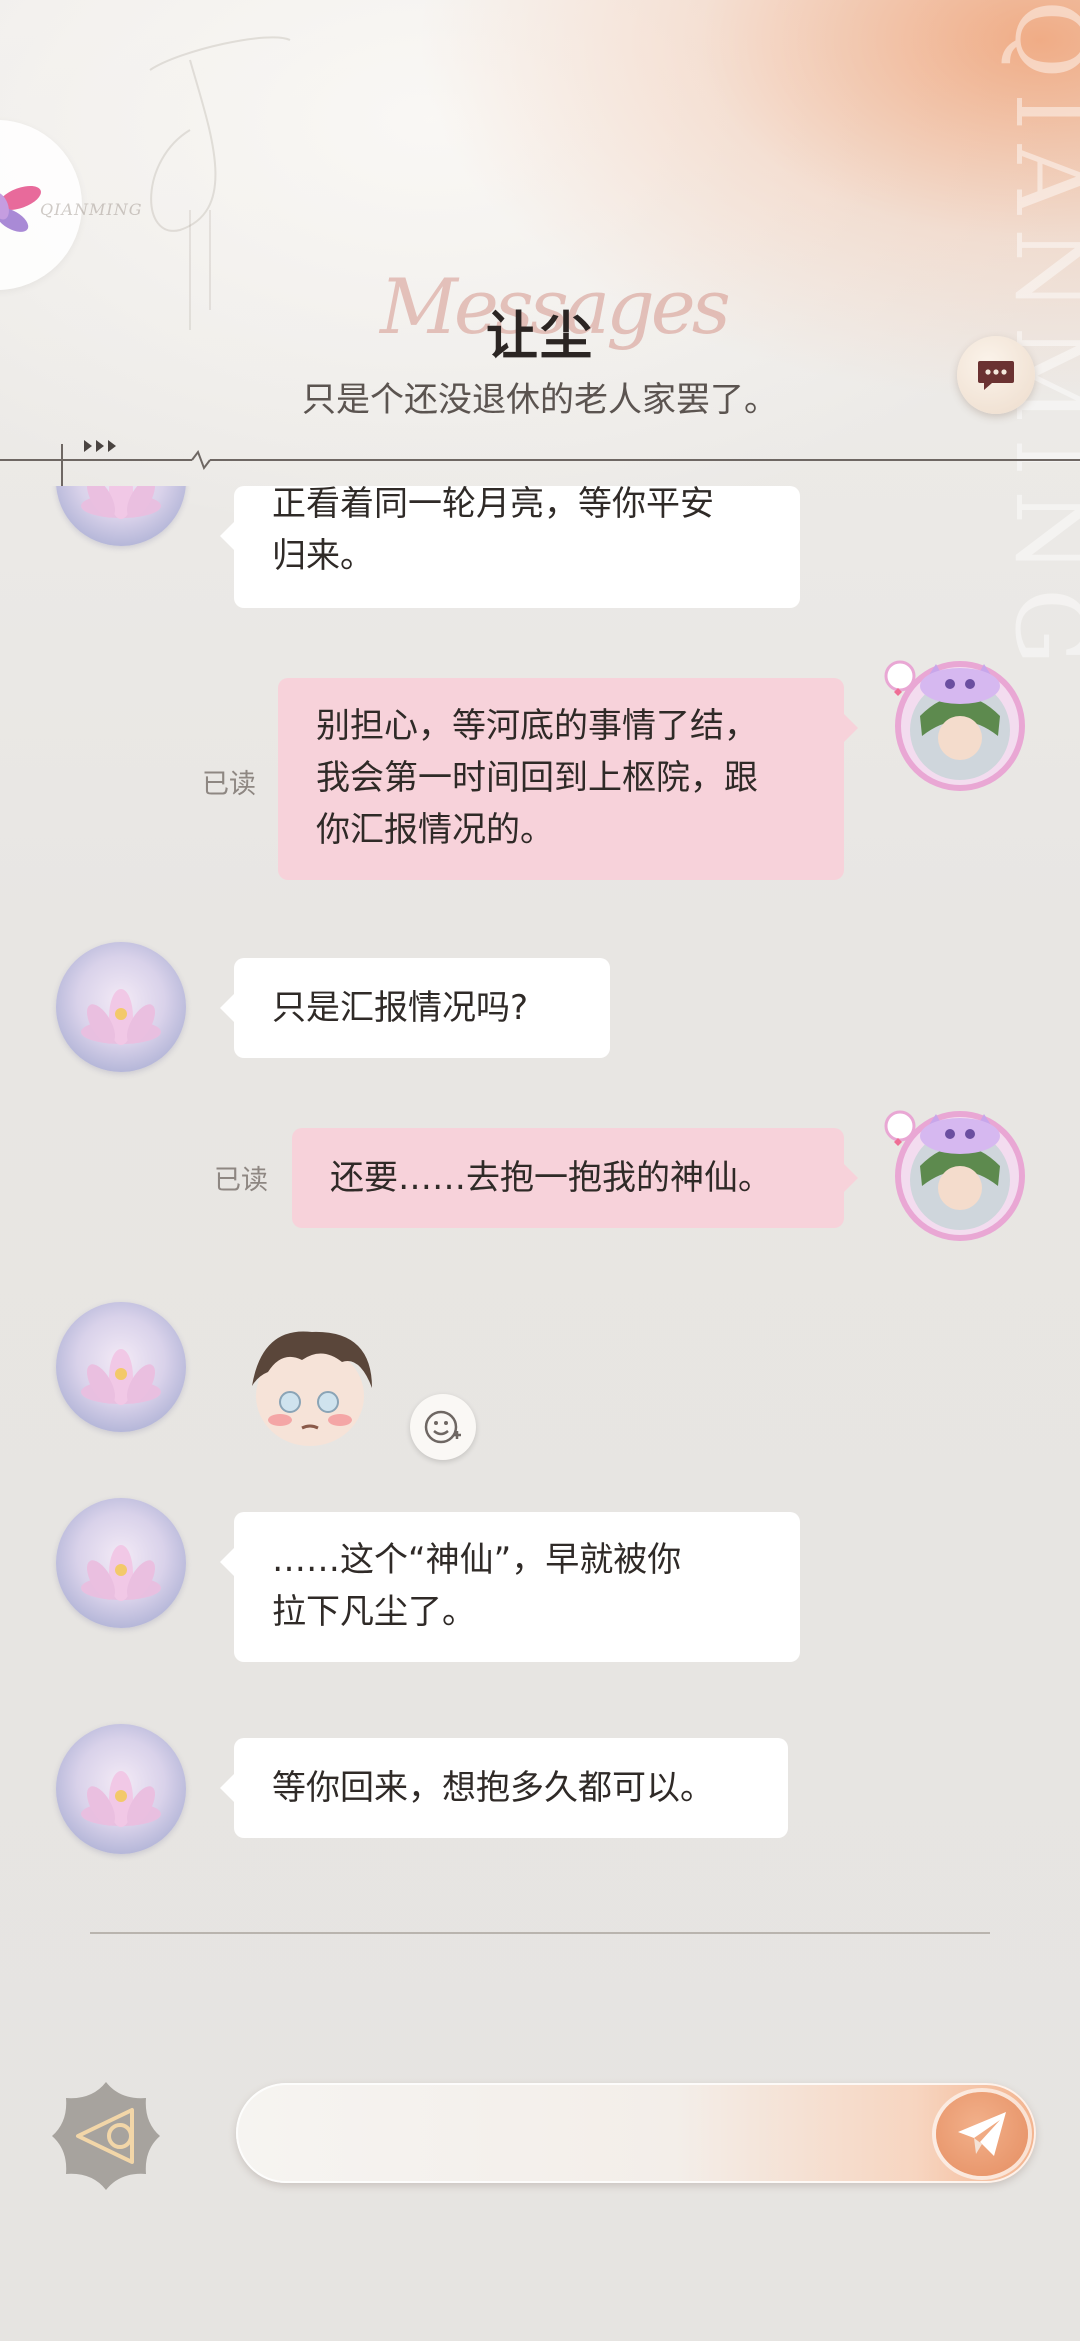 The width and height of the screenshot is (1080, 2341). What do you see at coordinates (493, 531) in the screenshot?
I see `message-text: 正看着同一轮月亮，等你平安 归来。` at bounding box center [493, 531].